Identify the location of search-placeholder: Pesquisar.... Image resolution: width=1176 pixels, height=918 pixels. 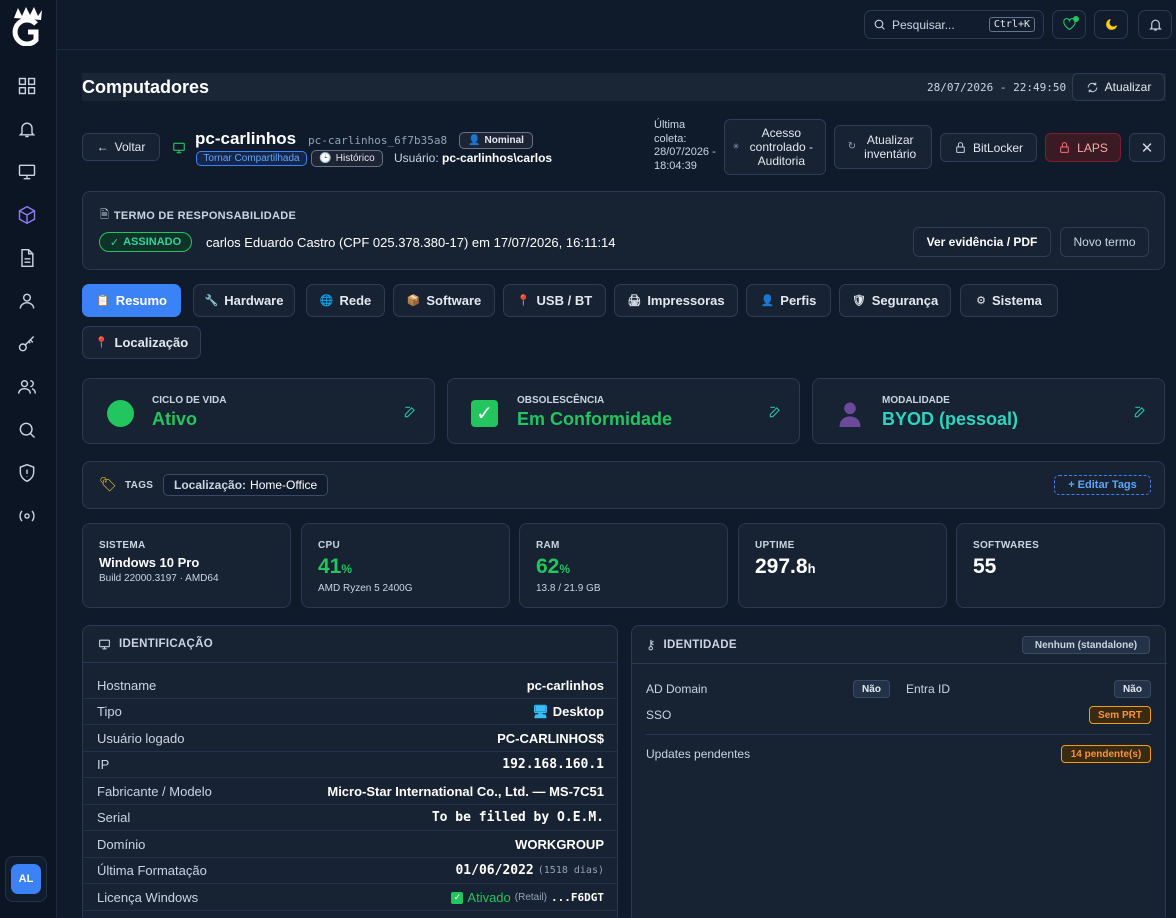
(923, 24).